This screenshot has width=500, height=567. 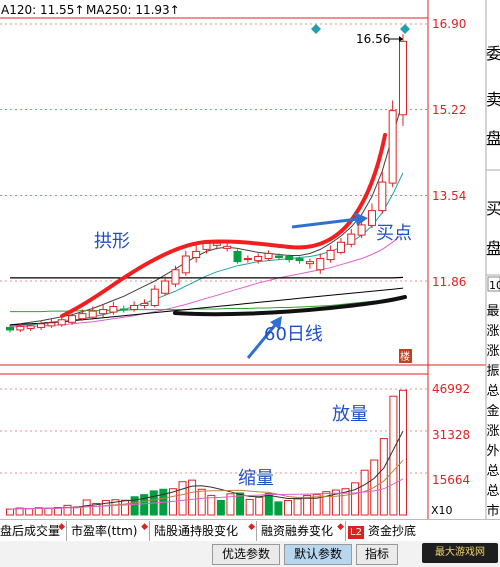 I want to click on tab-label: 盘后成交量, so click(x=30, y=531).